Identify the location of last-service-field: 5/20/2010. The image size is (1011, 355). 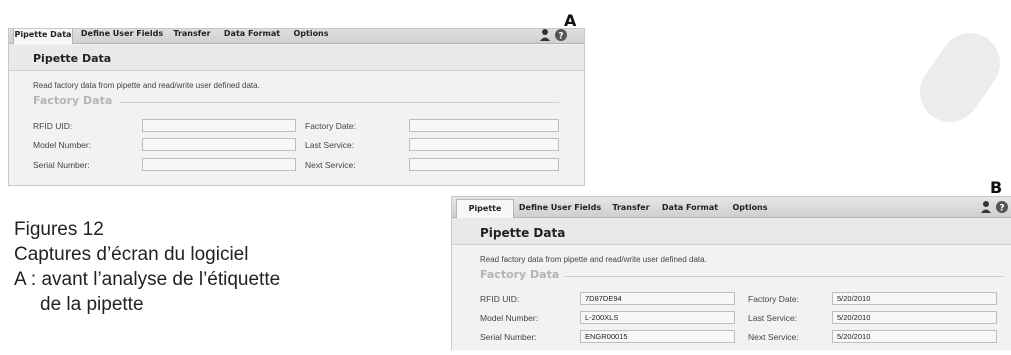
(914, 317).